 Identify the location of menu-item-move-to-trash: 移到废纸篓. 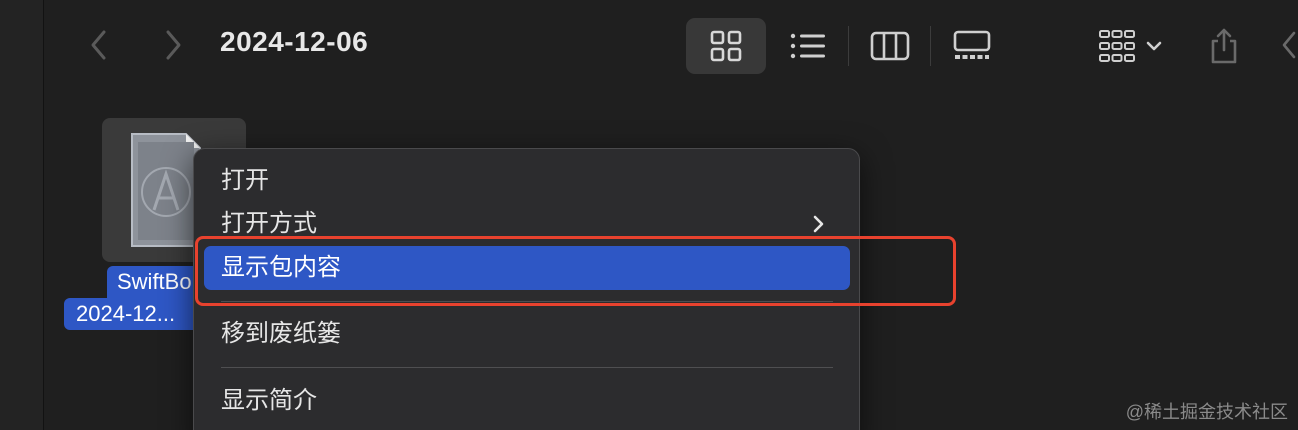
(527, 334).